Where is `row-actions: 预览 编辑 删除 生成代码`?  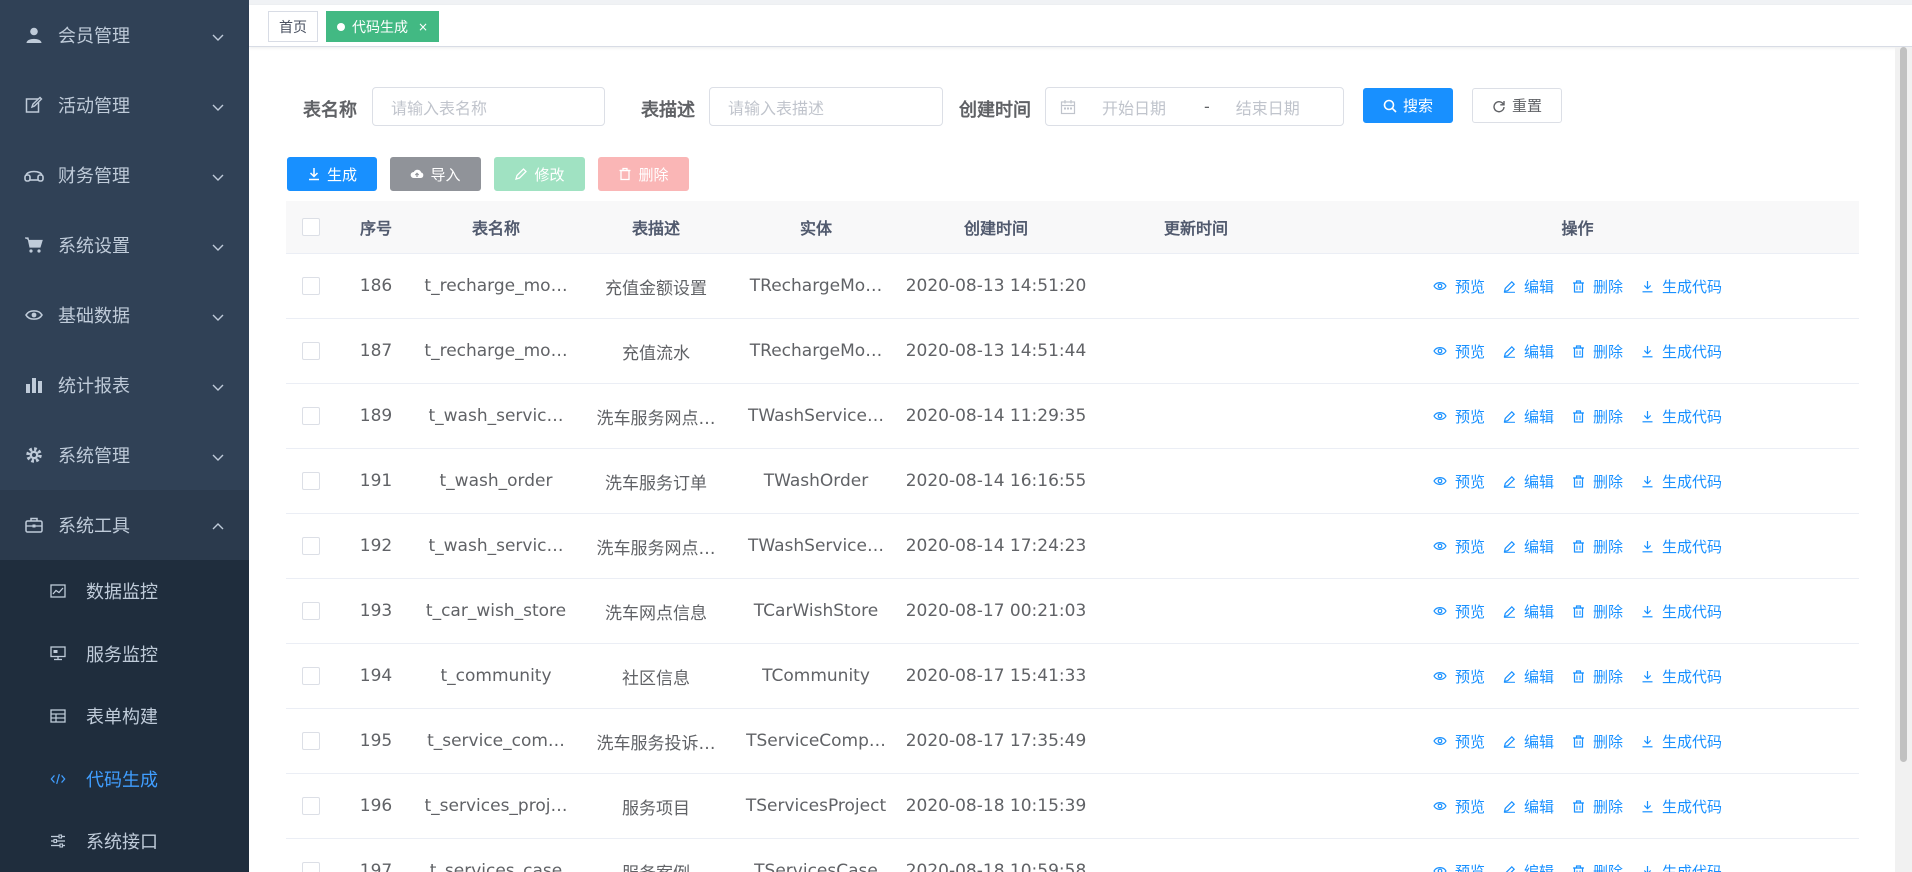
row-actions: 预览 编辑 删除 生成代码 is located at coordinates (1577, 546).